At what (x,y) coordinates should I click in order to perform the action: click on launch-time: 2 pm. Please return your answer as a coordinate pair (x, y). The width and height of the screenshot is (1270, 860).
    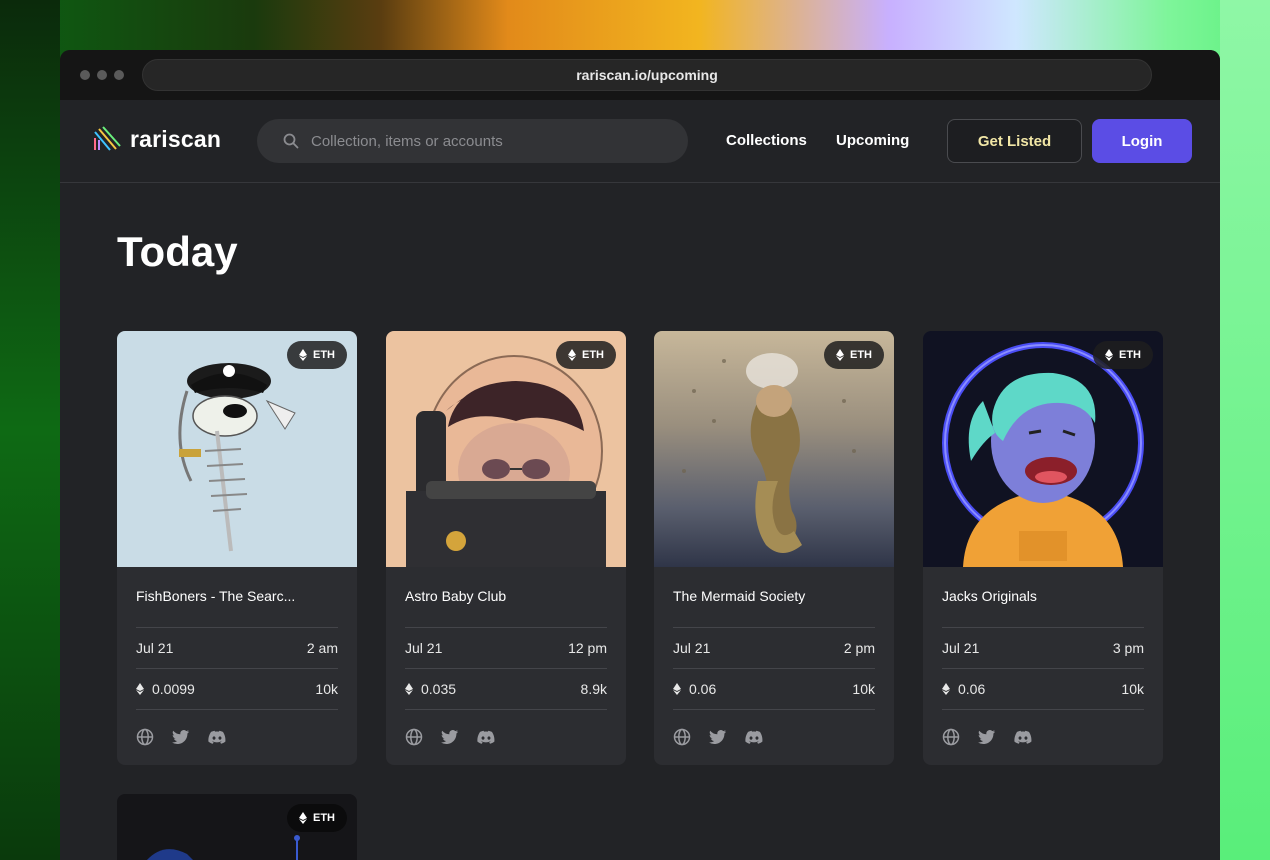
    Looking at the image, I should click on (859, 648).